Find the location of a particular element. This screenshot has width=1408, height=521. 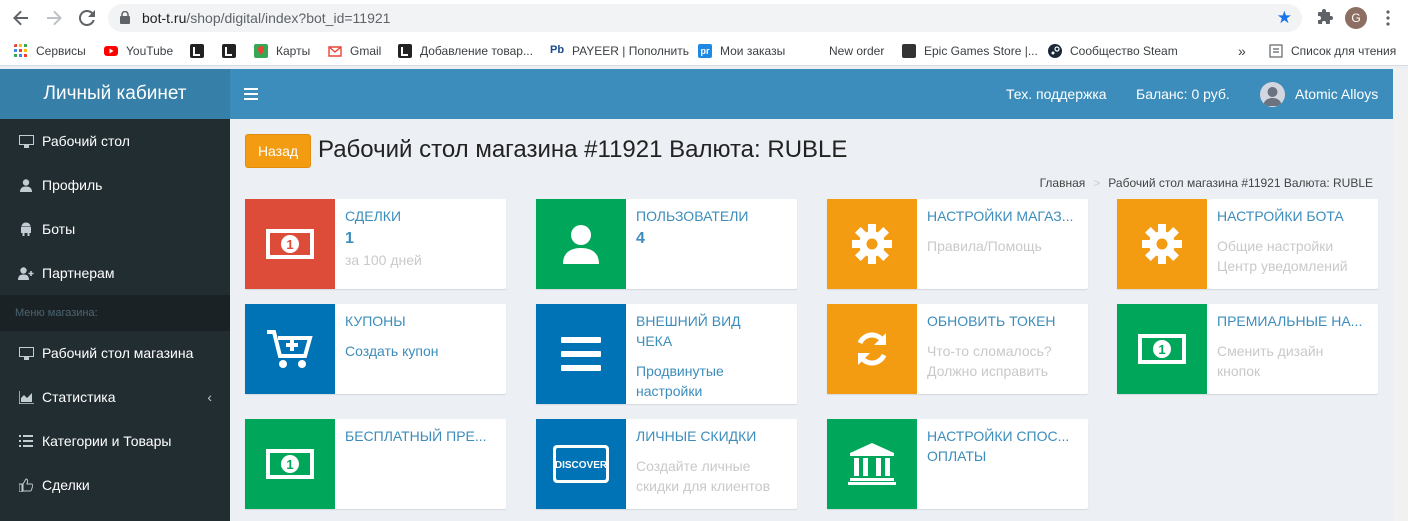

sidebar-item-statistics: Статистика ‹ is located at coordinates (115, 397).